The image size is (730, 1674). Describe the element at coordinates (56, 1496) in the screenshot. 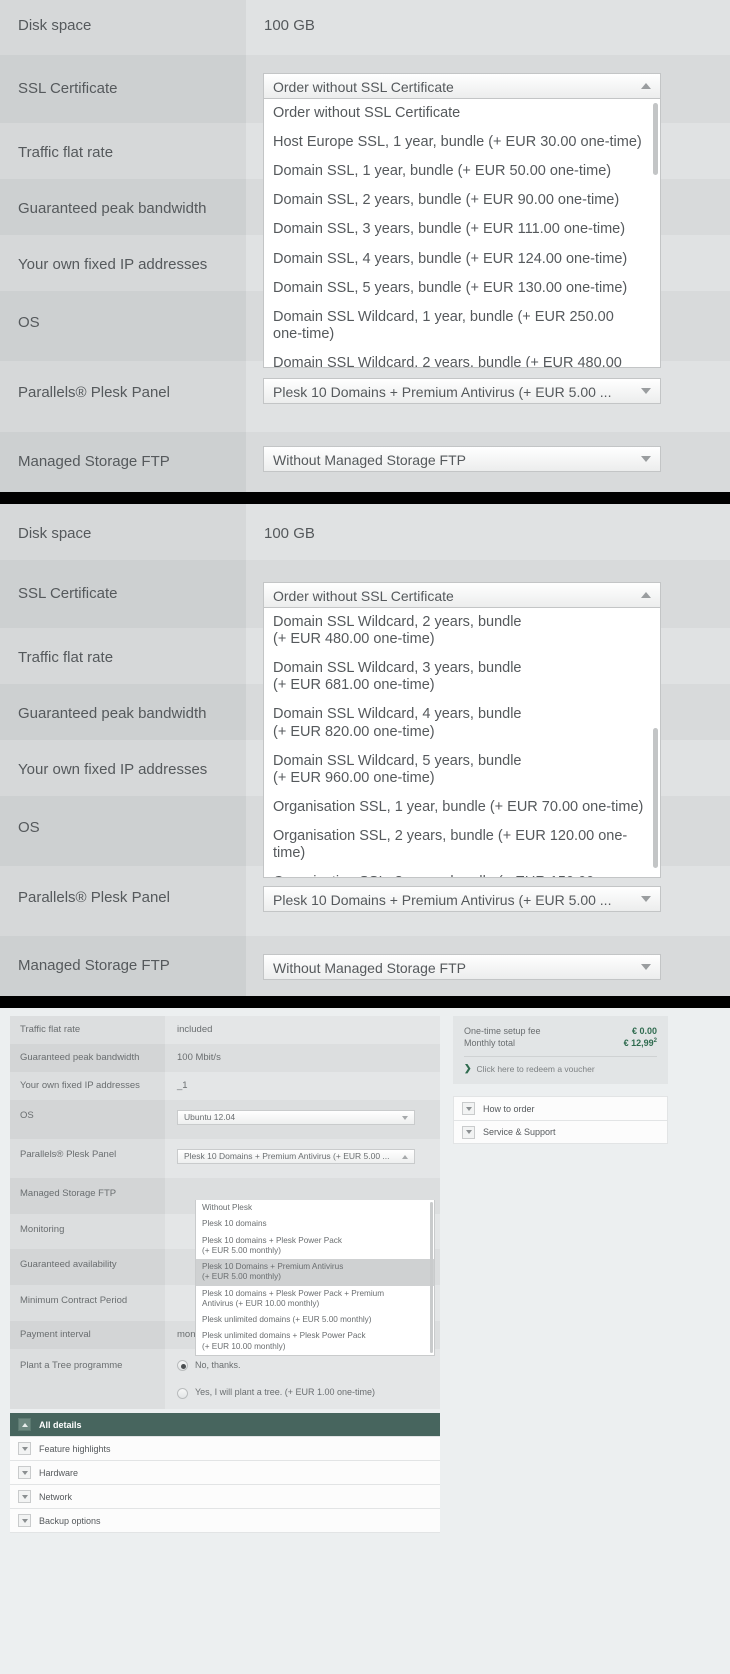

I see `accordion-item-label: Network` at that location.